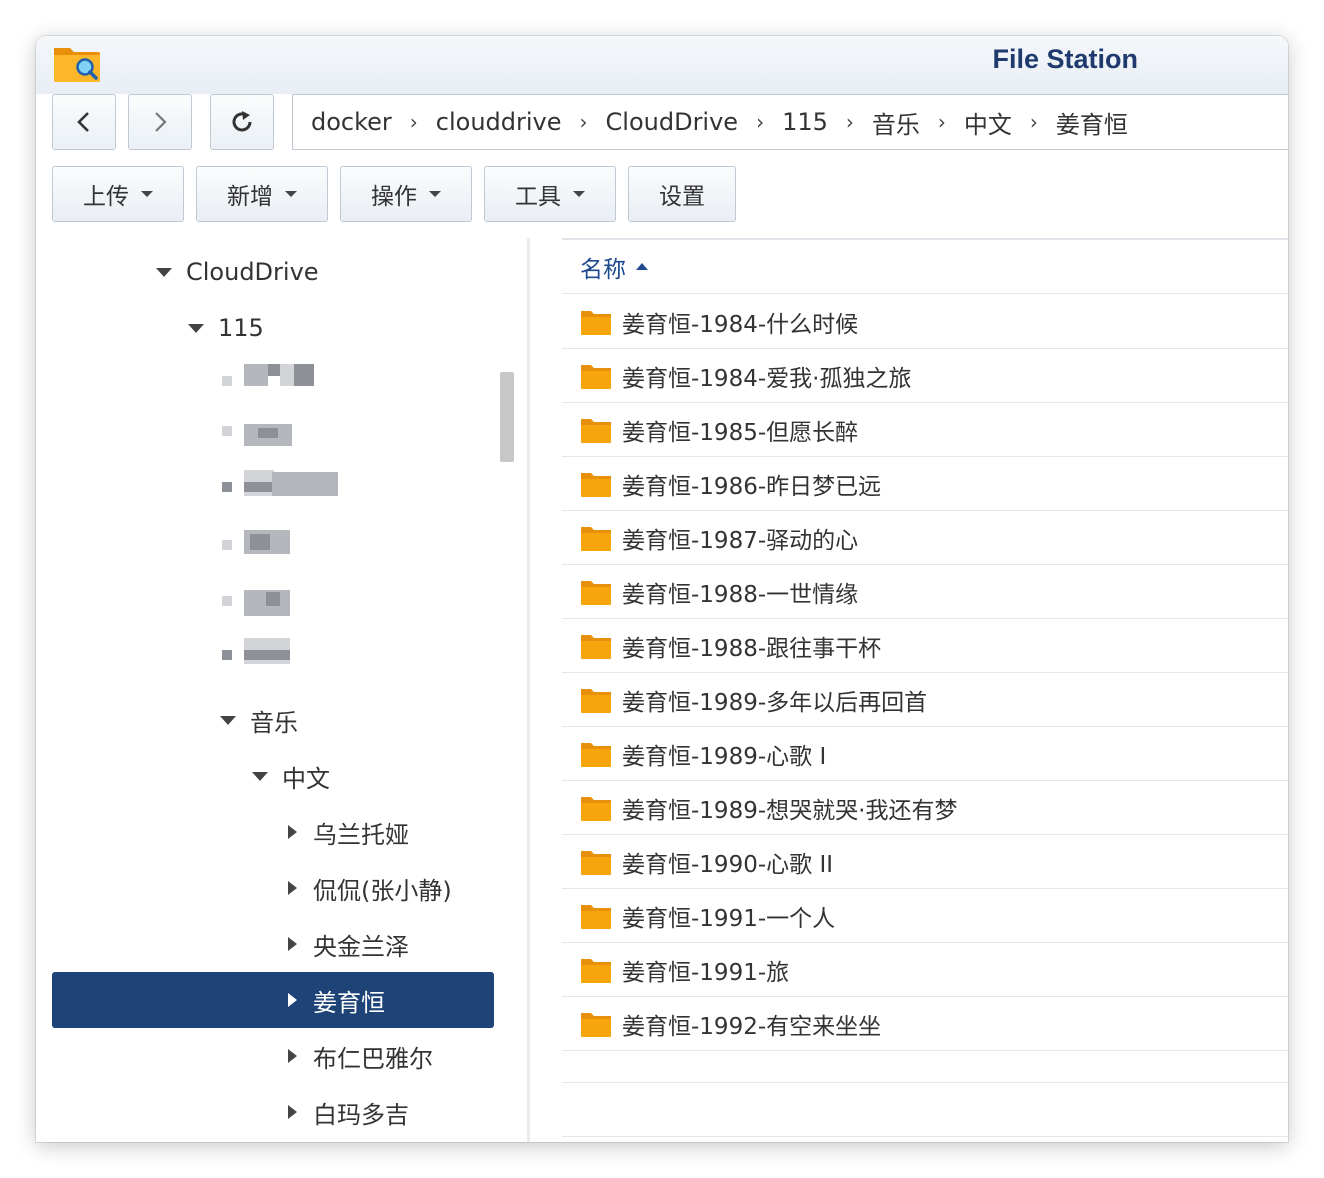  What do you see at coordinates (740, 540) in the screenshot?
I see `file-name: 姜育恒-1987-驿动的心` at bounding box center [740, 540].